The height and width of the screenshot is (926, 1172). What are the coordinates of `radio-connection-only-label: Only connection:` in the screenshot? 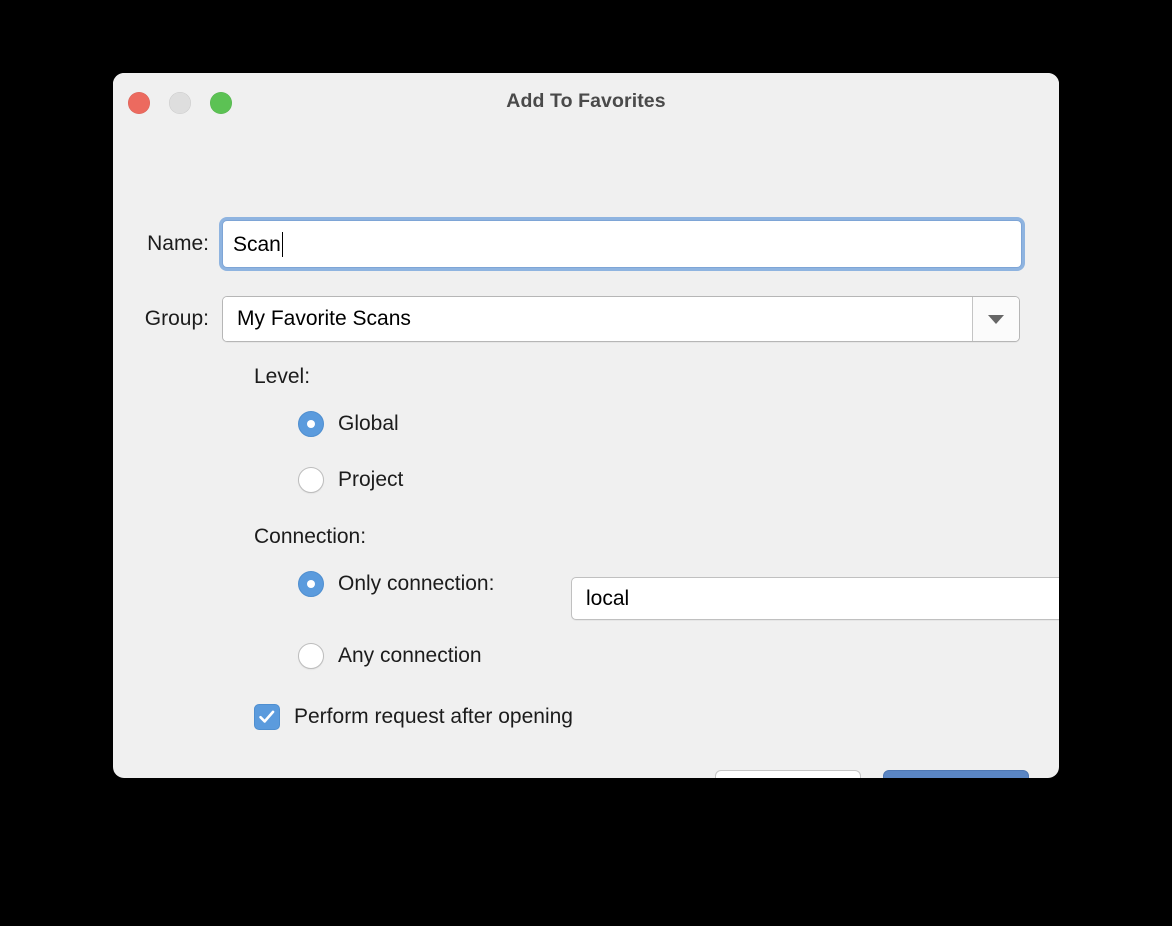 It's located at (416, 583).